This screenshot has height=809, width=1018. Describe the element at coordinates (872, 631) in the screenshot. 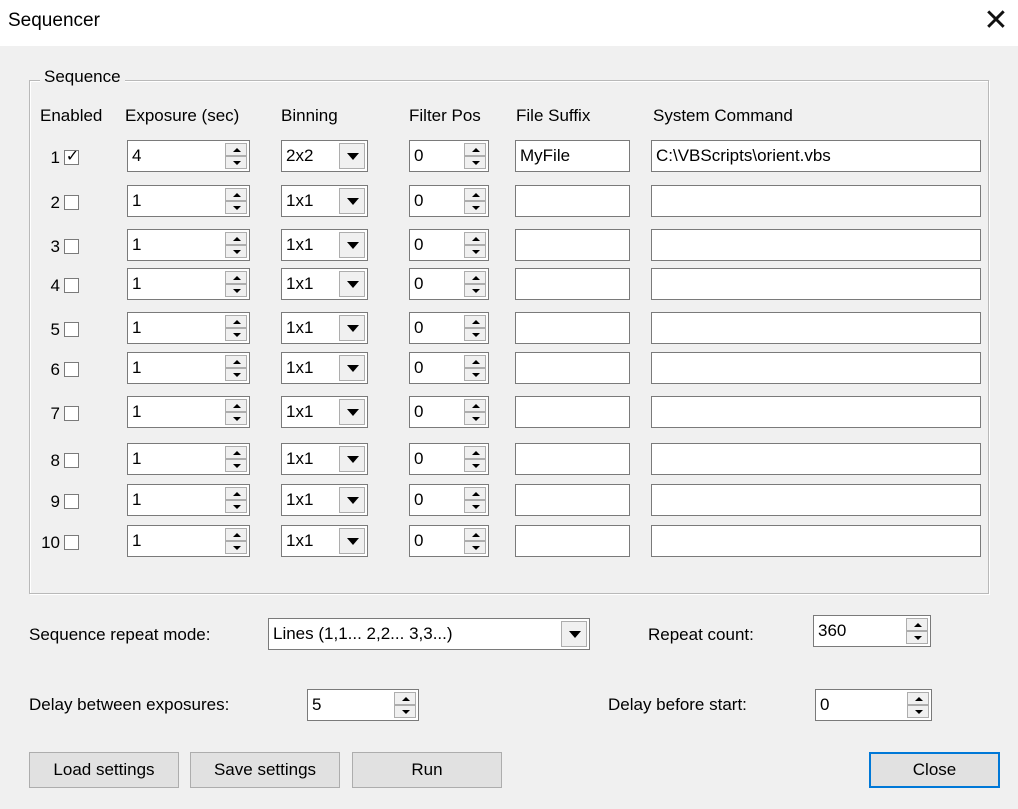

I see `repeat-count-input: 360` at that location.